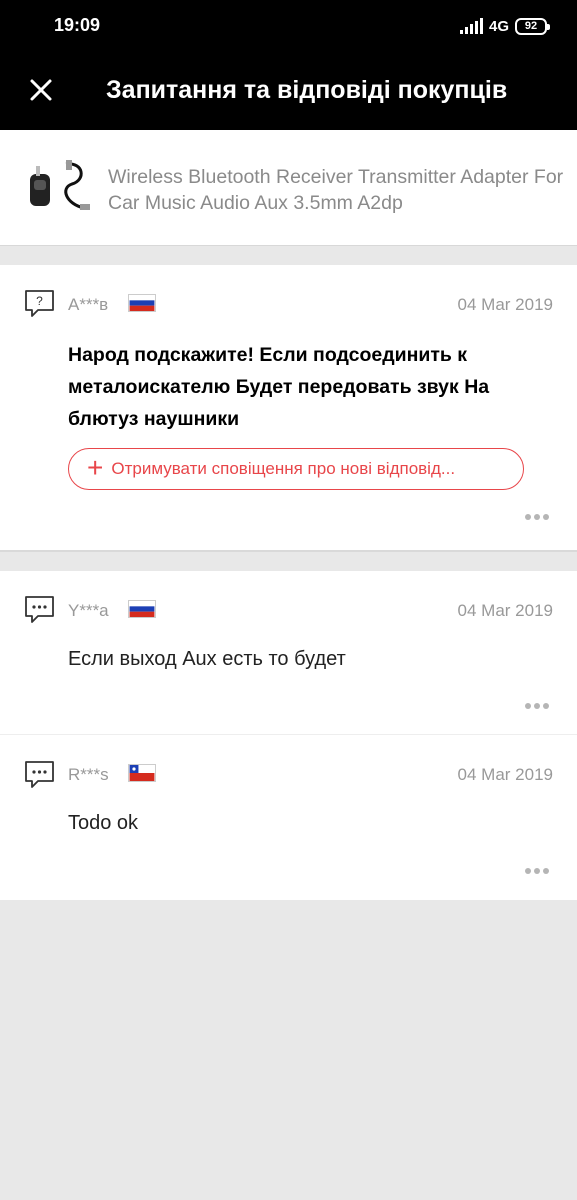 The image size is (577, 1200). I want to click on answer-text: Todo ok, so click(103, 823).